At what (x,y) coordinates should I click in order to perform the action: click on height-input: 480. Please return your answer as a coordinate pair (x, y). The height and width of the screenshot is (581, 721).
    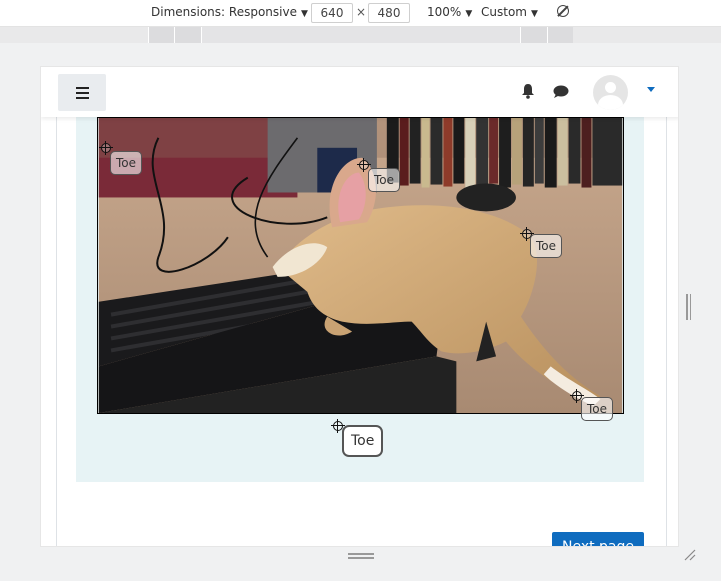
    Looking at the image, I should click on (389, 13).